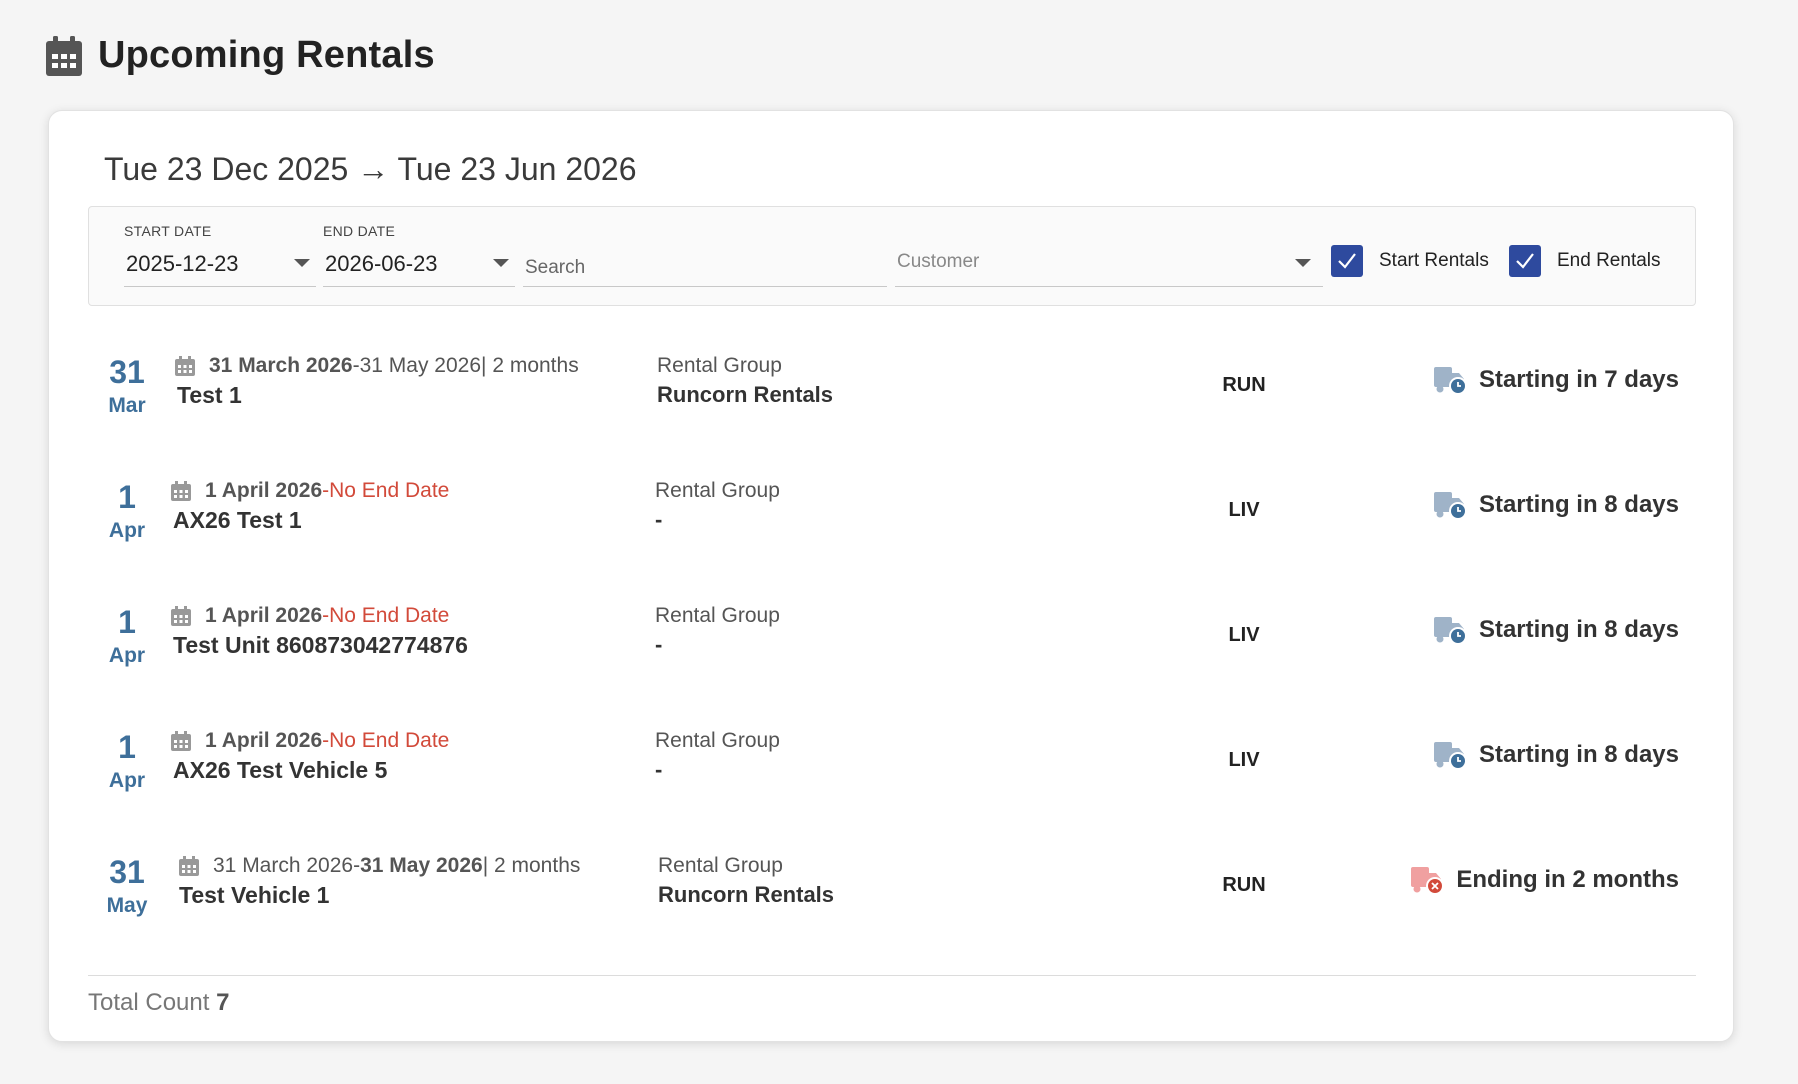 This screenshot has height=1084, width=1798. Describe the element at coordinates (1609, 261) in the screenshot. I see `end-rentals-label: End Rentals` at that location.